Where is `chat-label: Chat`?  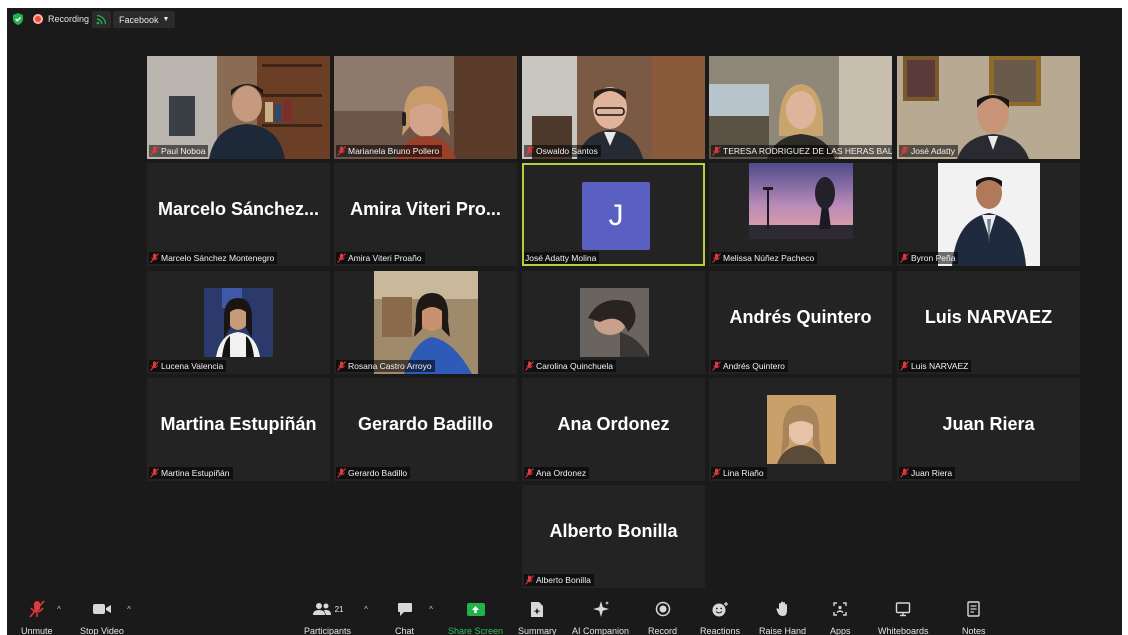 chat-label: Chat is located at coordinates (405, 630).